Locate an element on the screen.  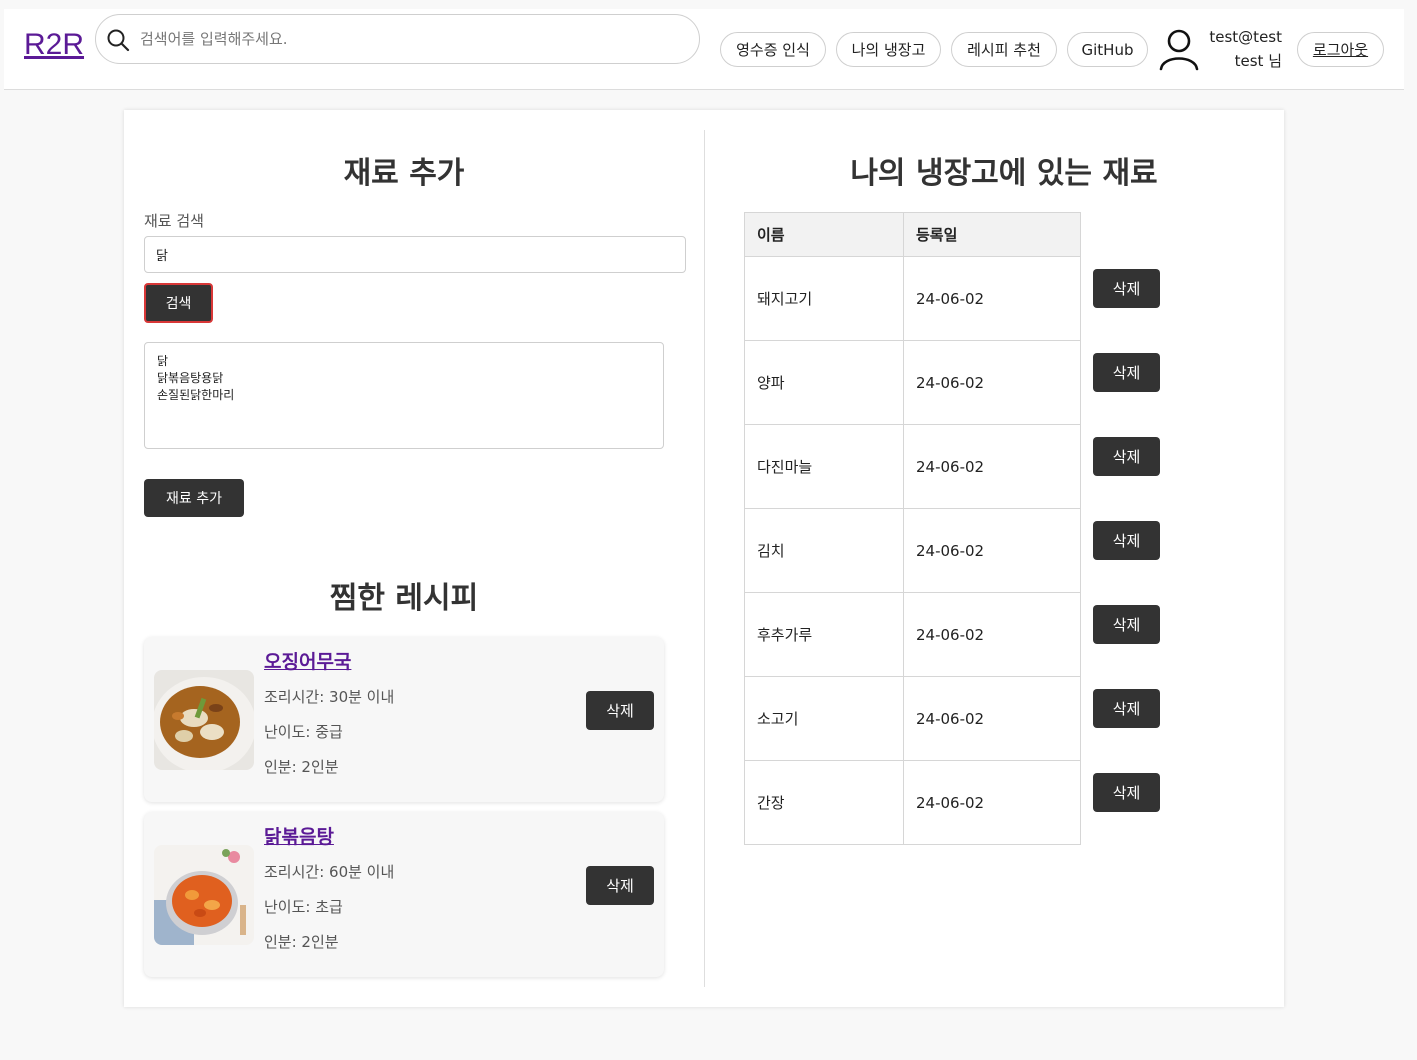
table-row: 후추가루 24-06-02 is located at coordinates (912, 634).